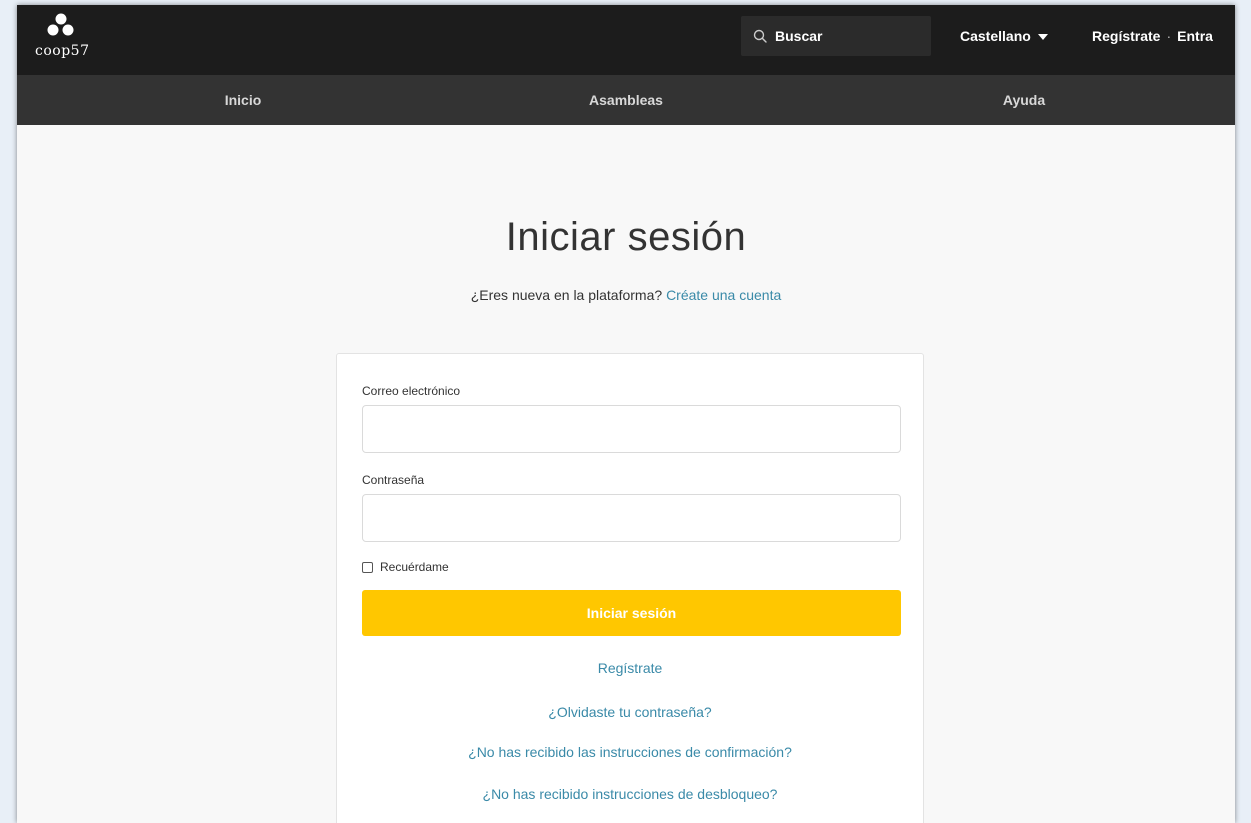 The image size is (1251, 823). Describe the element at coordinates (1024, 100) in the screenshot. I see `nav-item-ayuda: Ayuda` at that location.